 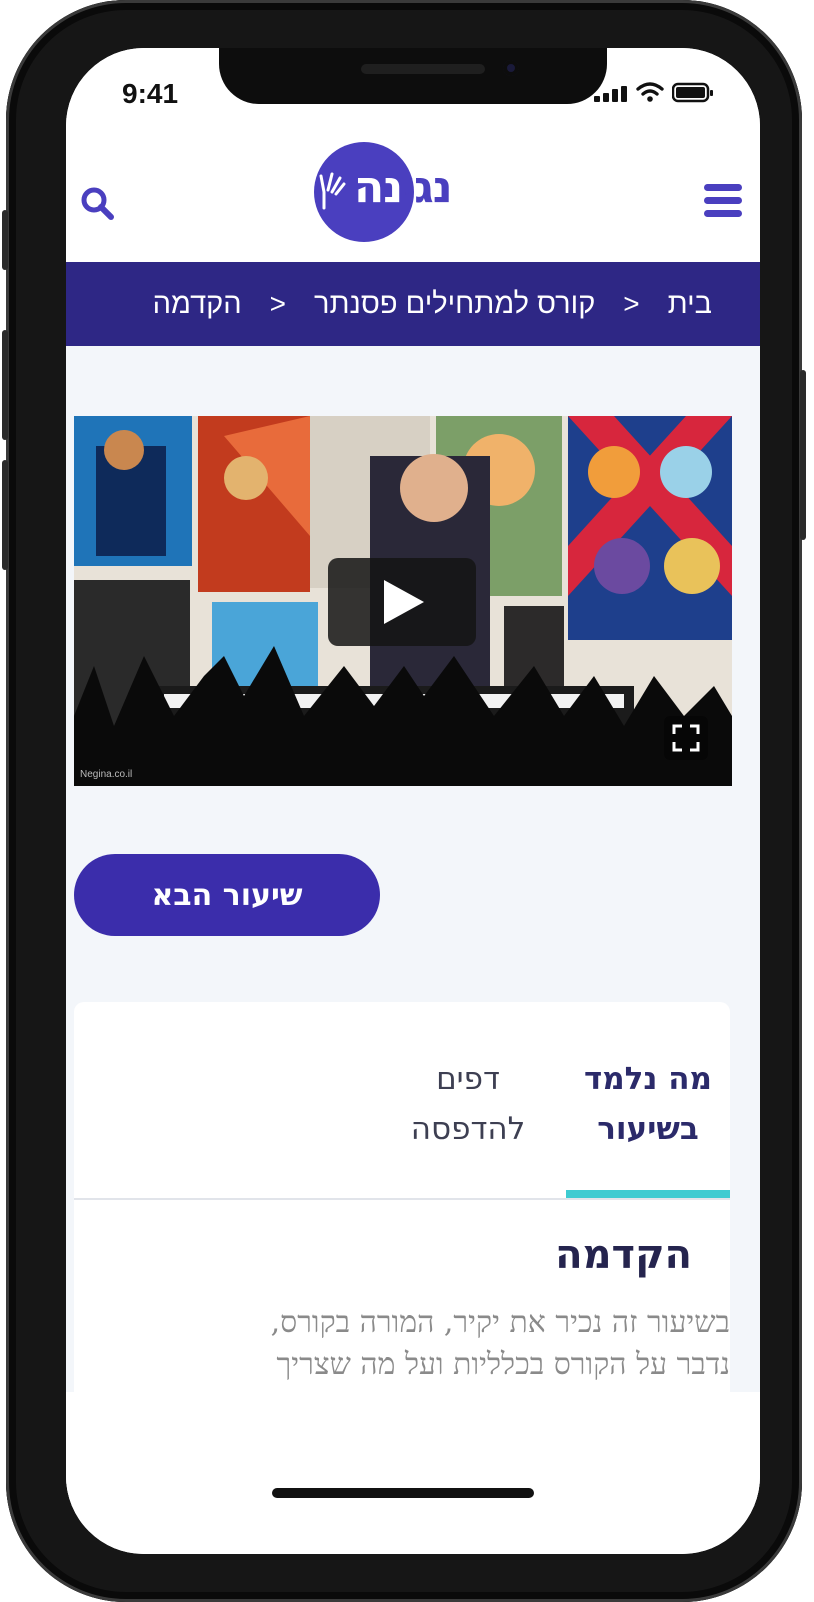 I want to click on power-button, so click(x=803, y=455).